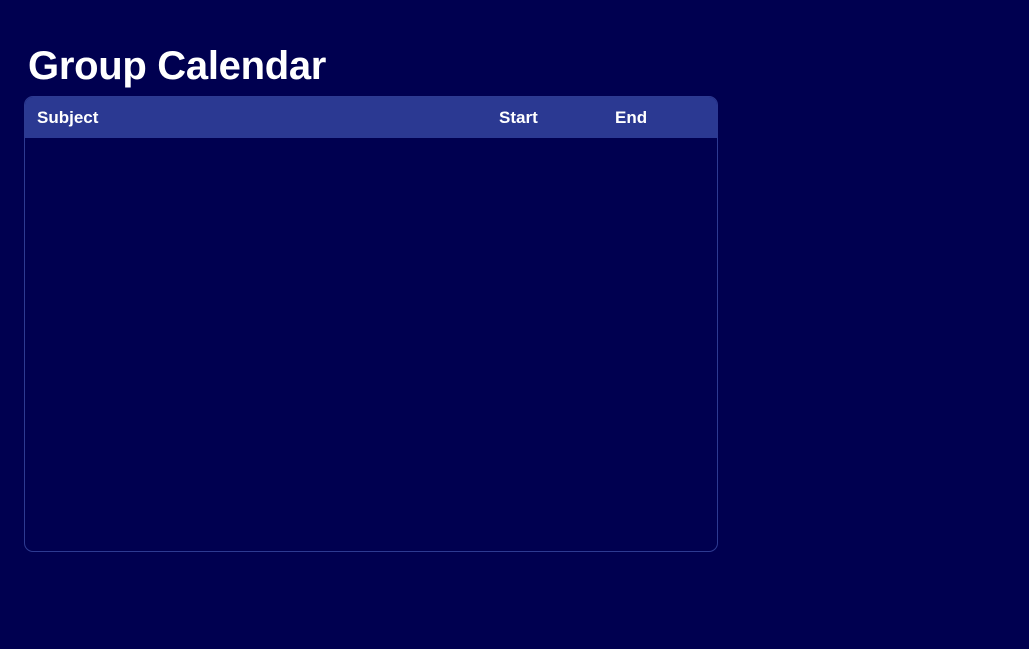 The height and width of the screenshot is (649, 1029). I want to click on column-header-end: End, so click(664, 117).